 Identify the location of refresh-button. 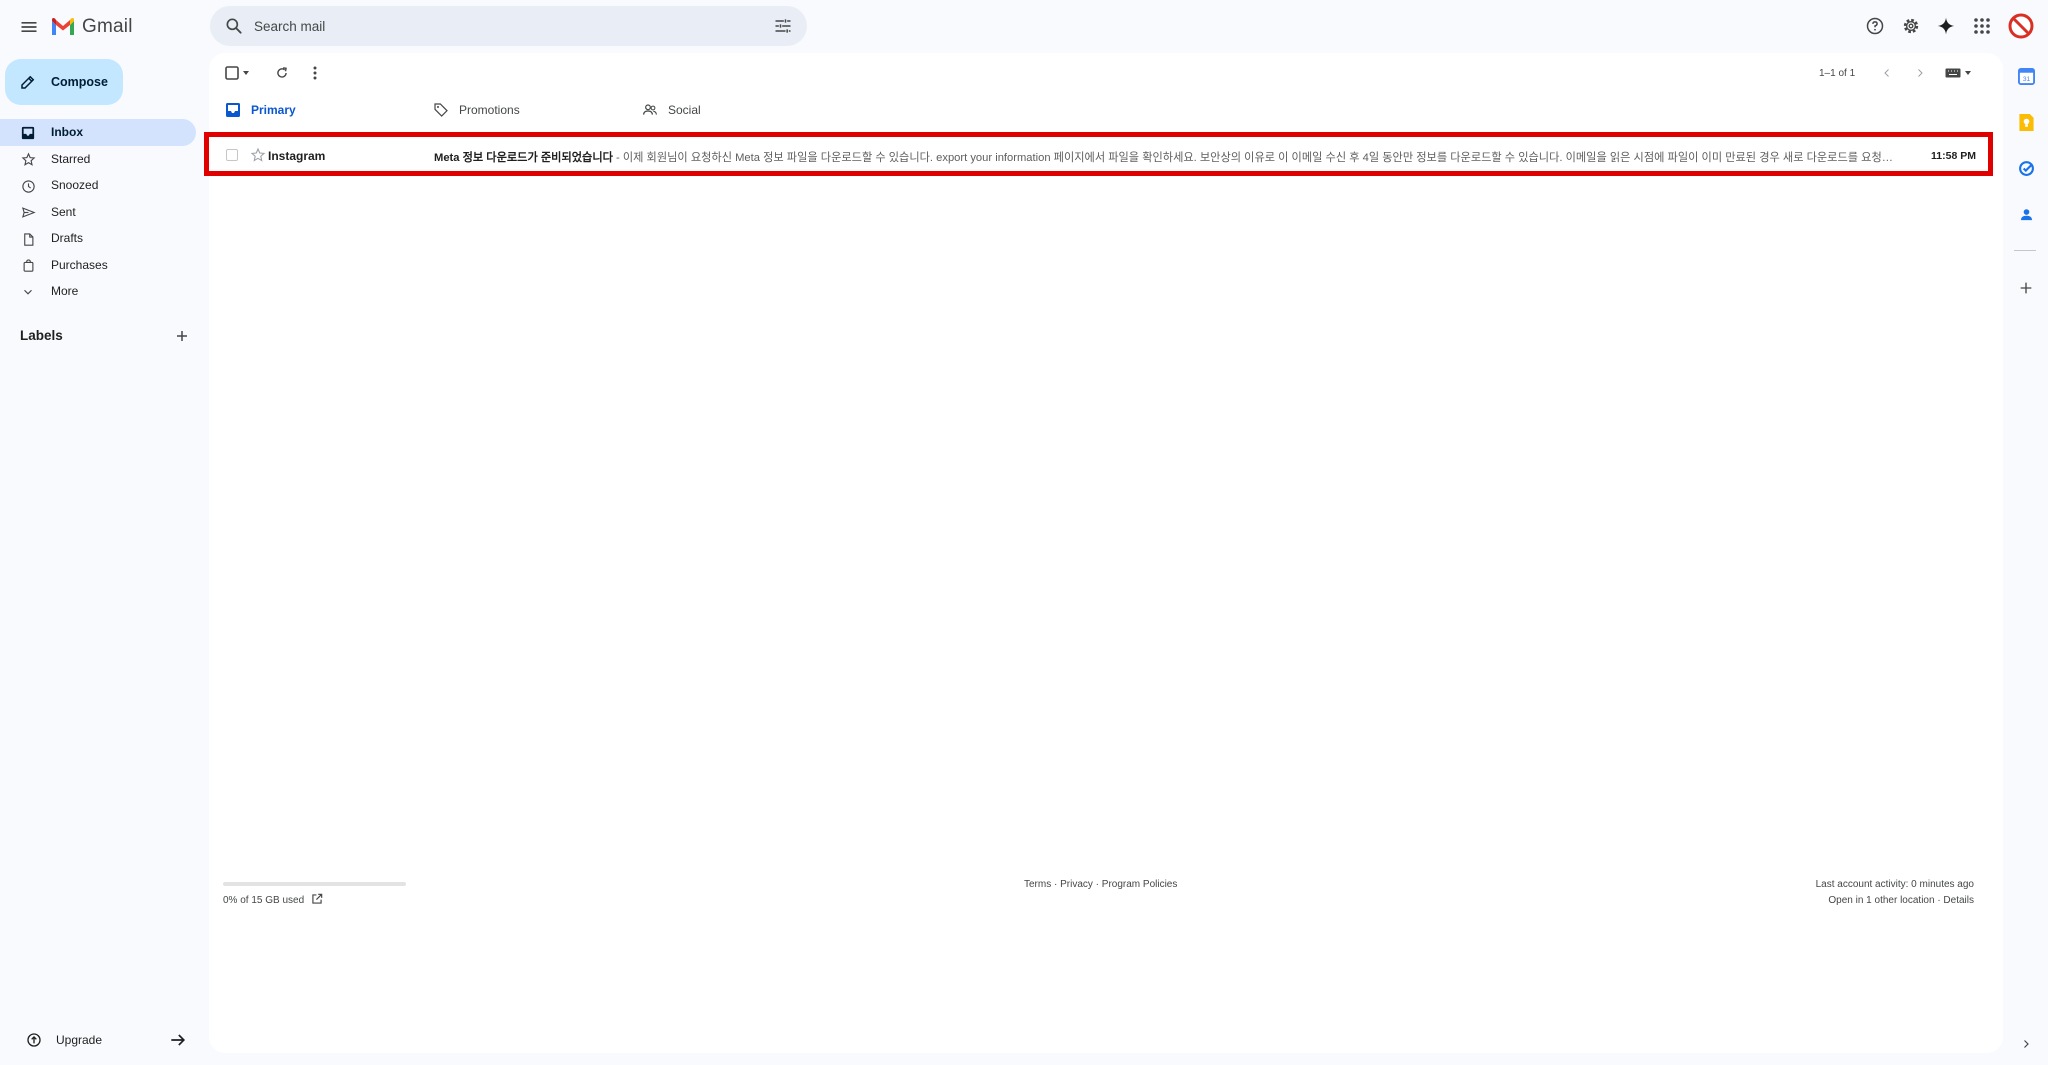
(282, 73).